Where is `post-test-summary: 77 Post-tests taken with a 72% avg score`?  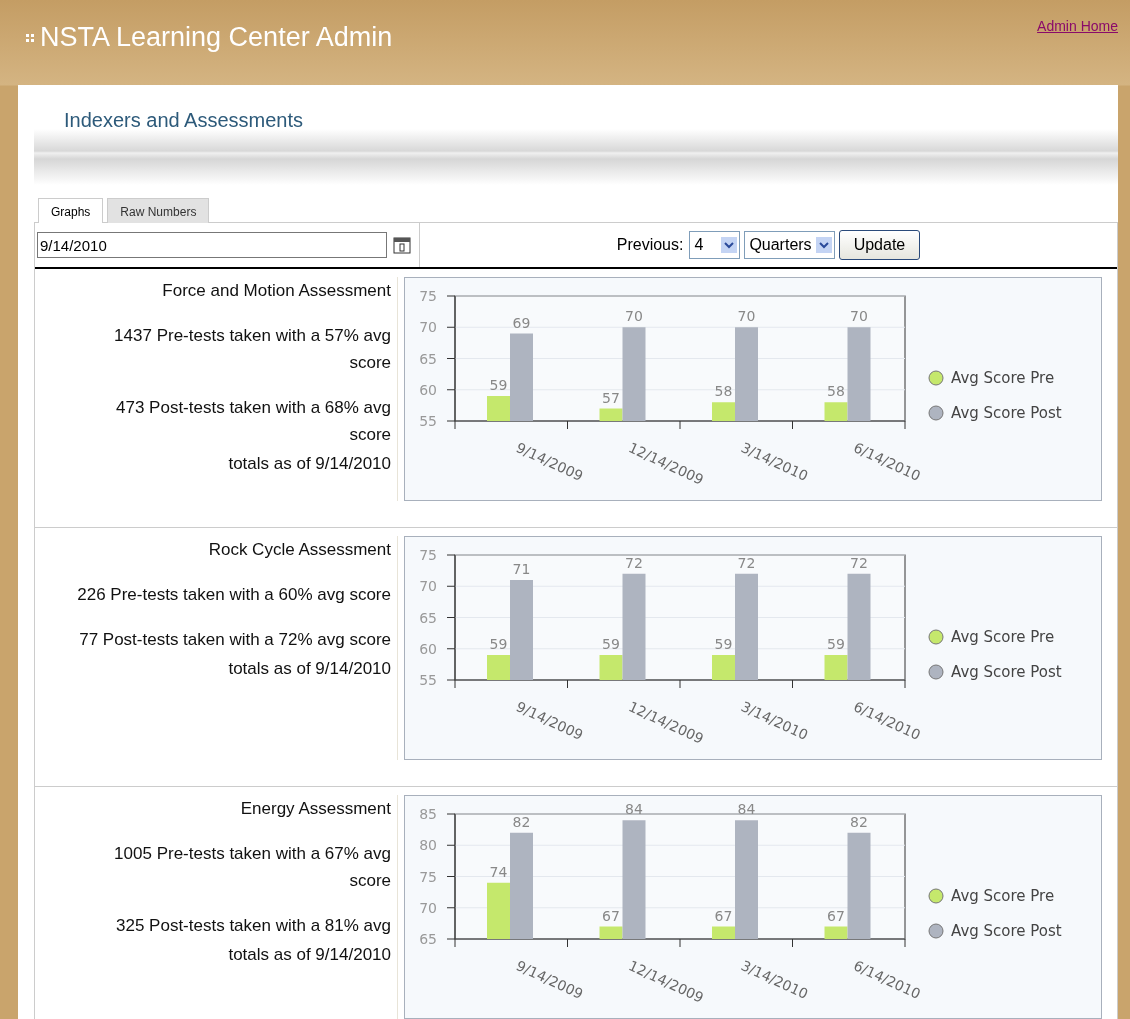 post-test-summary: 77 Post-tests taken with a 72% avg score is located at coordinates (235, 640).